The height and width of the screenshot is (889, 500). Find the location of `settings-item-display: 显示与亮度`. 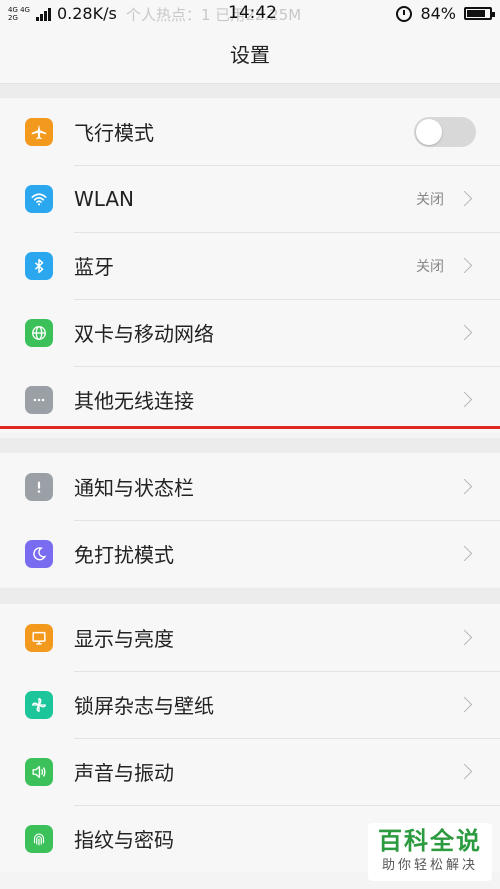

settings-item-display: 显示与亮度 is located at coordinates (250, 637).